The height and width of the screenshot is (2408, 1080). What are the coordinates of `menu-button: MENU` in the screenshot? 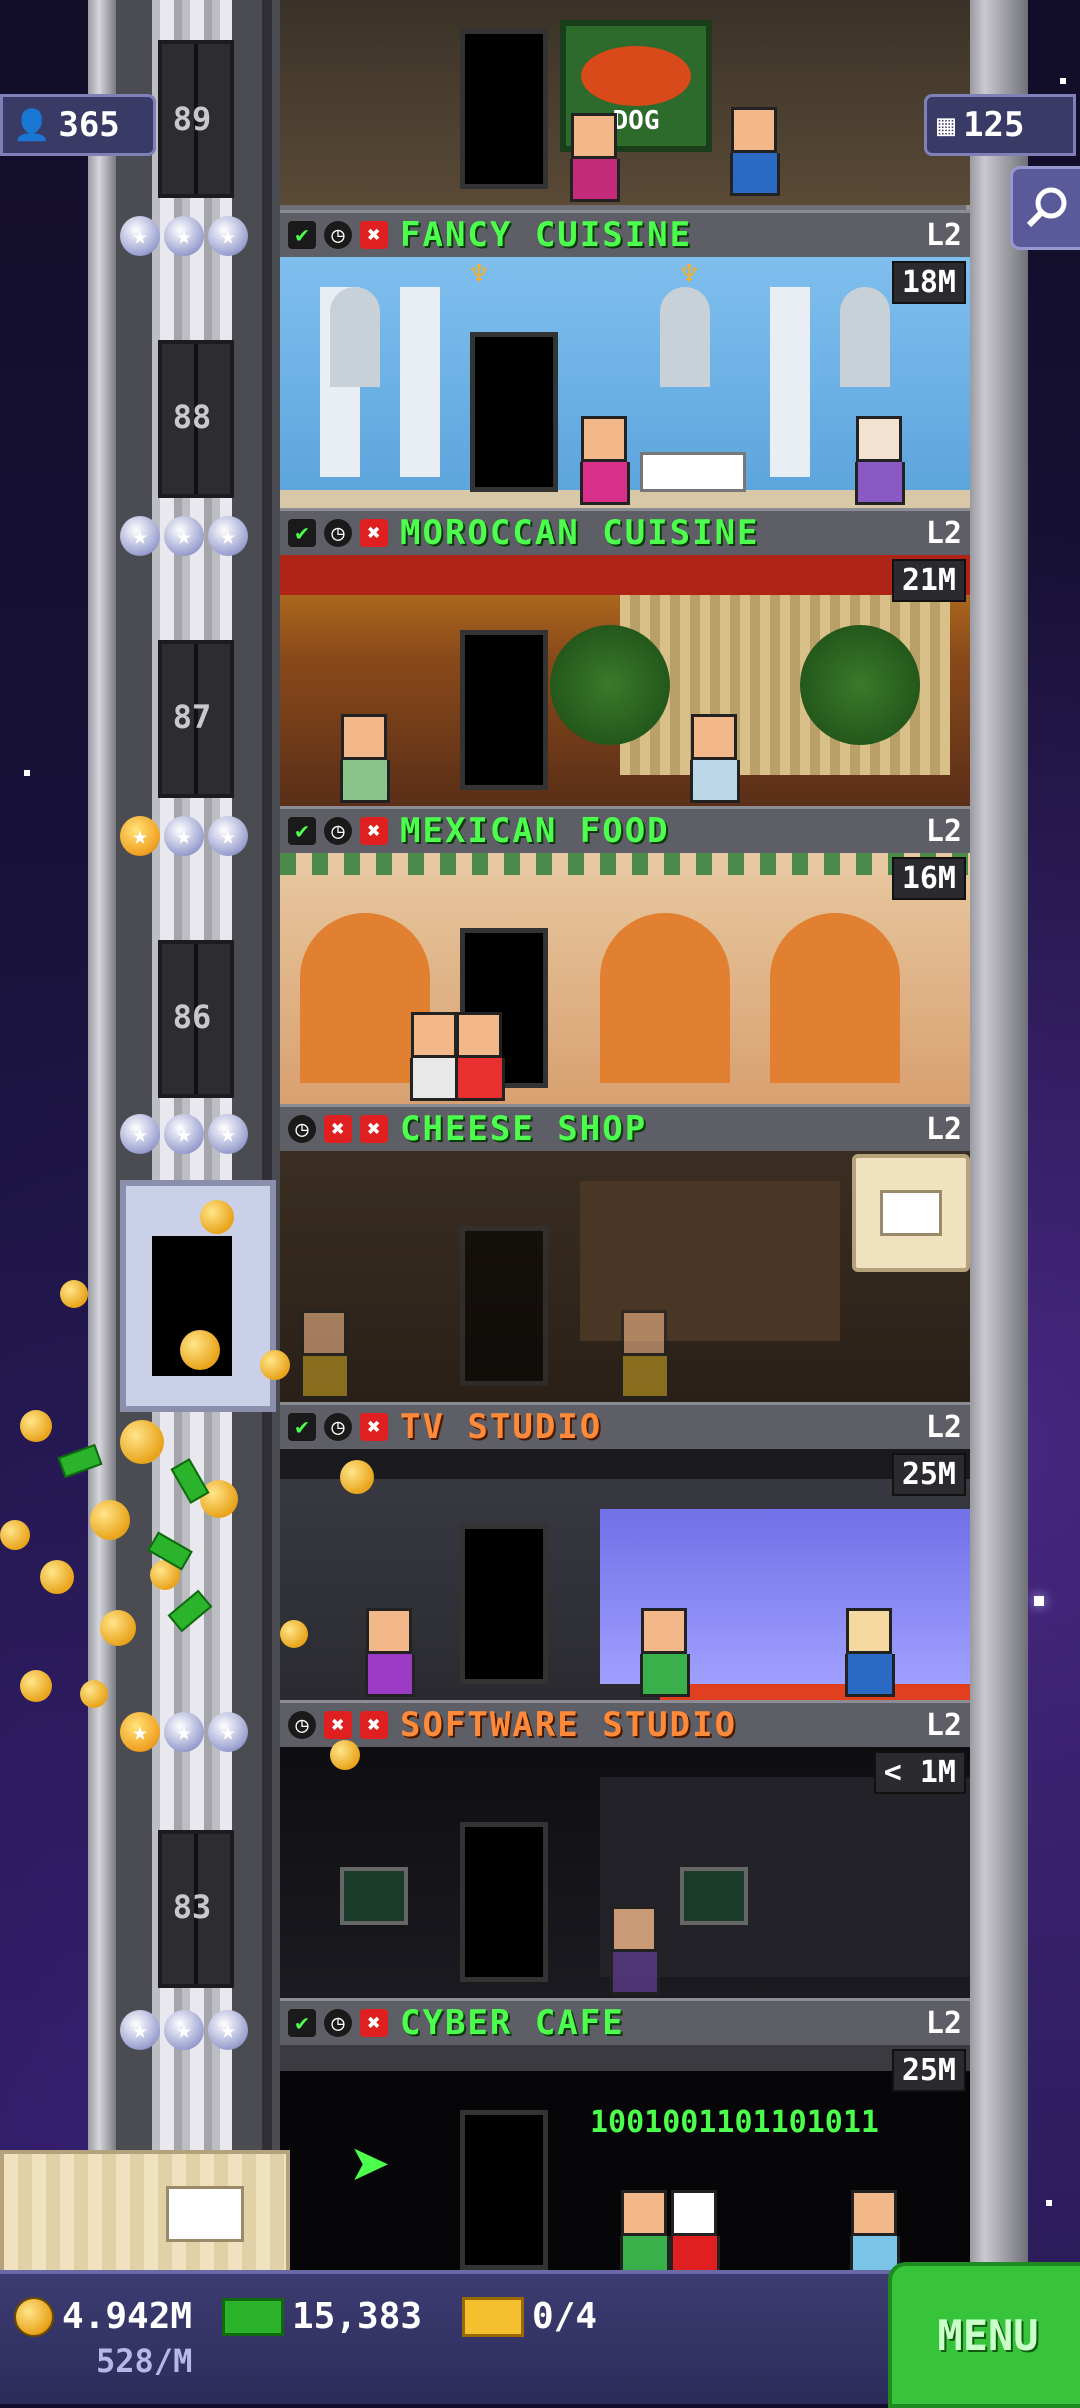 It's located at (984, 2335).